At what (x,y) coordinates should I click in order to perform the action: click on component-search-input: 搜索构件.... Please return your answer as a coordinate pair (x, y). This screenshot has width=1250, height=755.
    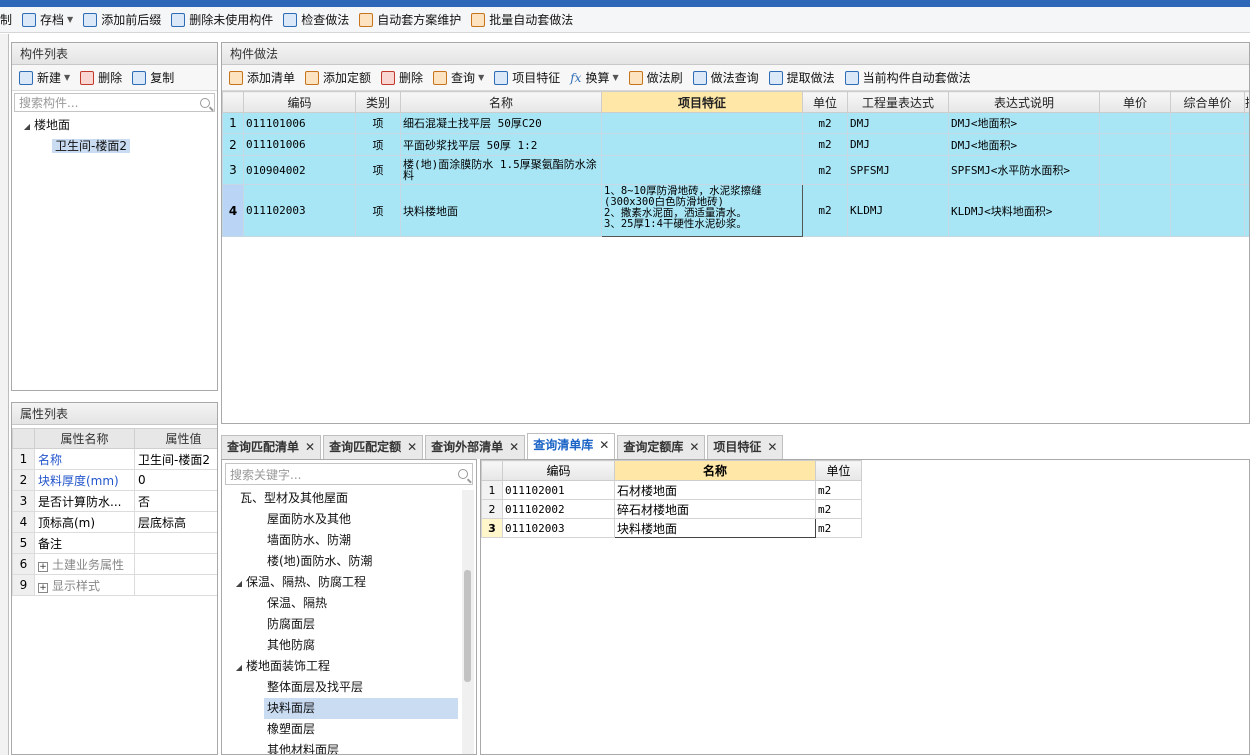
    Looking at the image, I should click on (114, 102).